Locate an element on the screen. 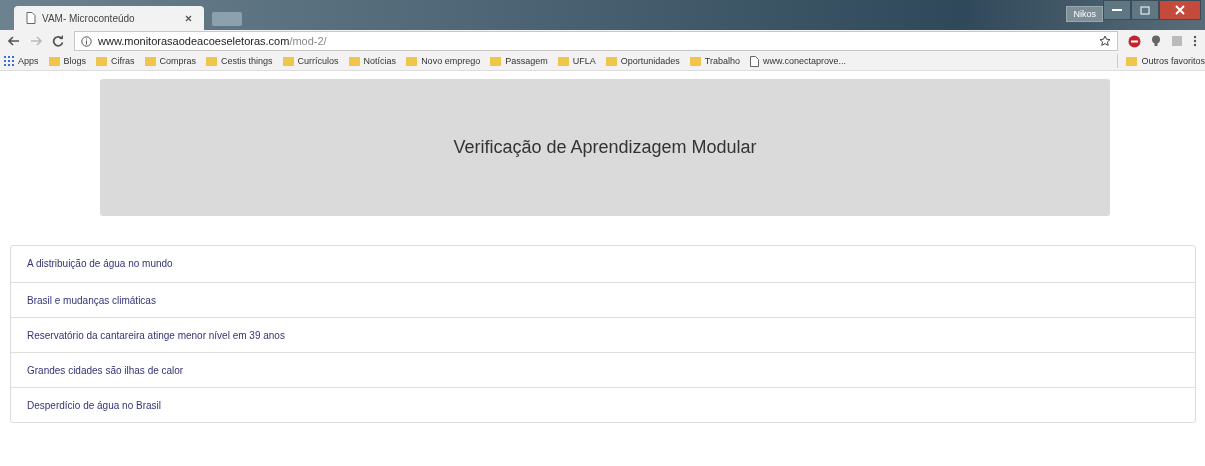  bookmark-link: Apps is located at coordinates (28, 61).